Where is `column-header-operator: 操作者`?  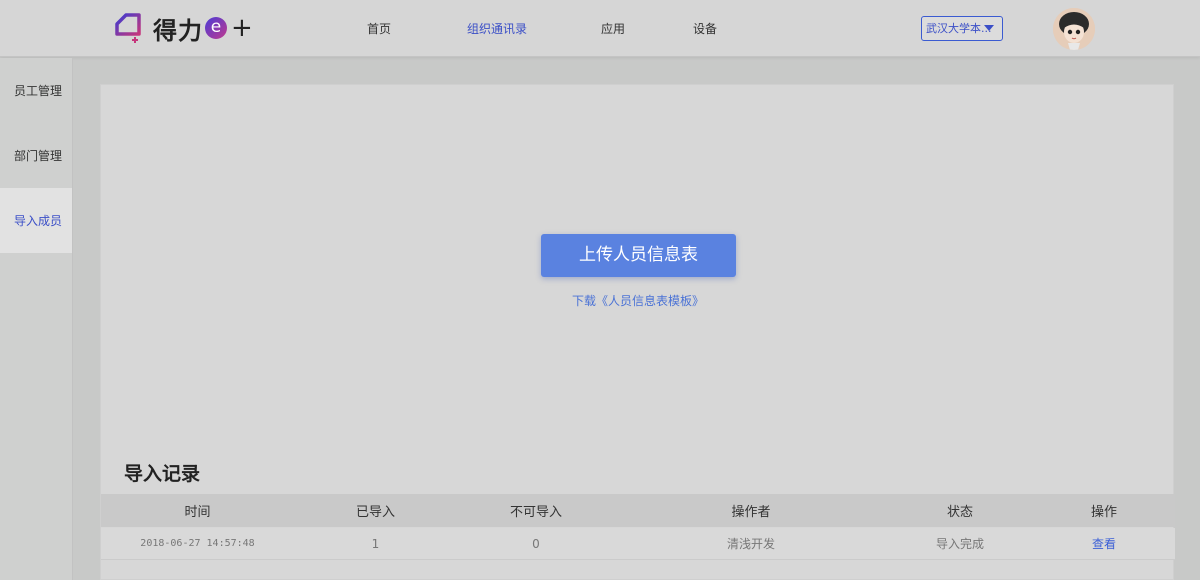 column-header-operator: 操作者 is located at coordinates (751, 512).